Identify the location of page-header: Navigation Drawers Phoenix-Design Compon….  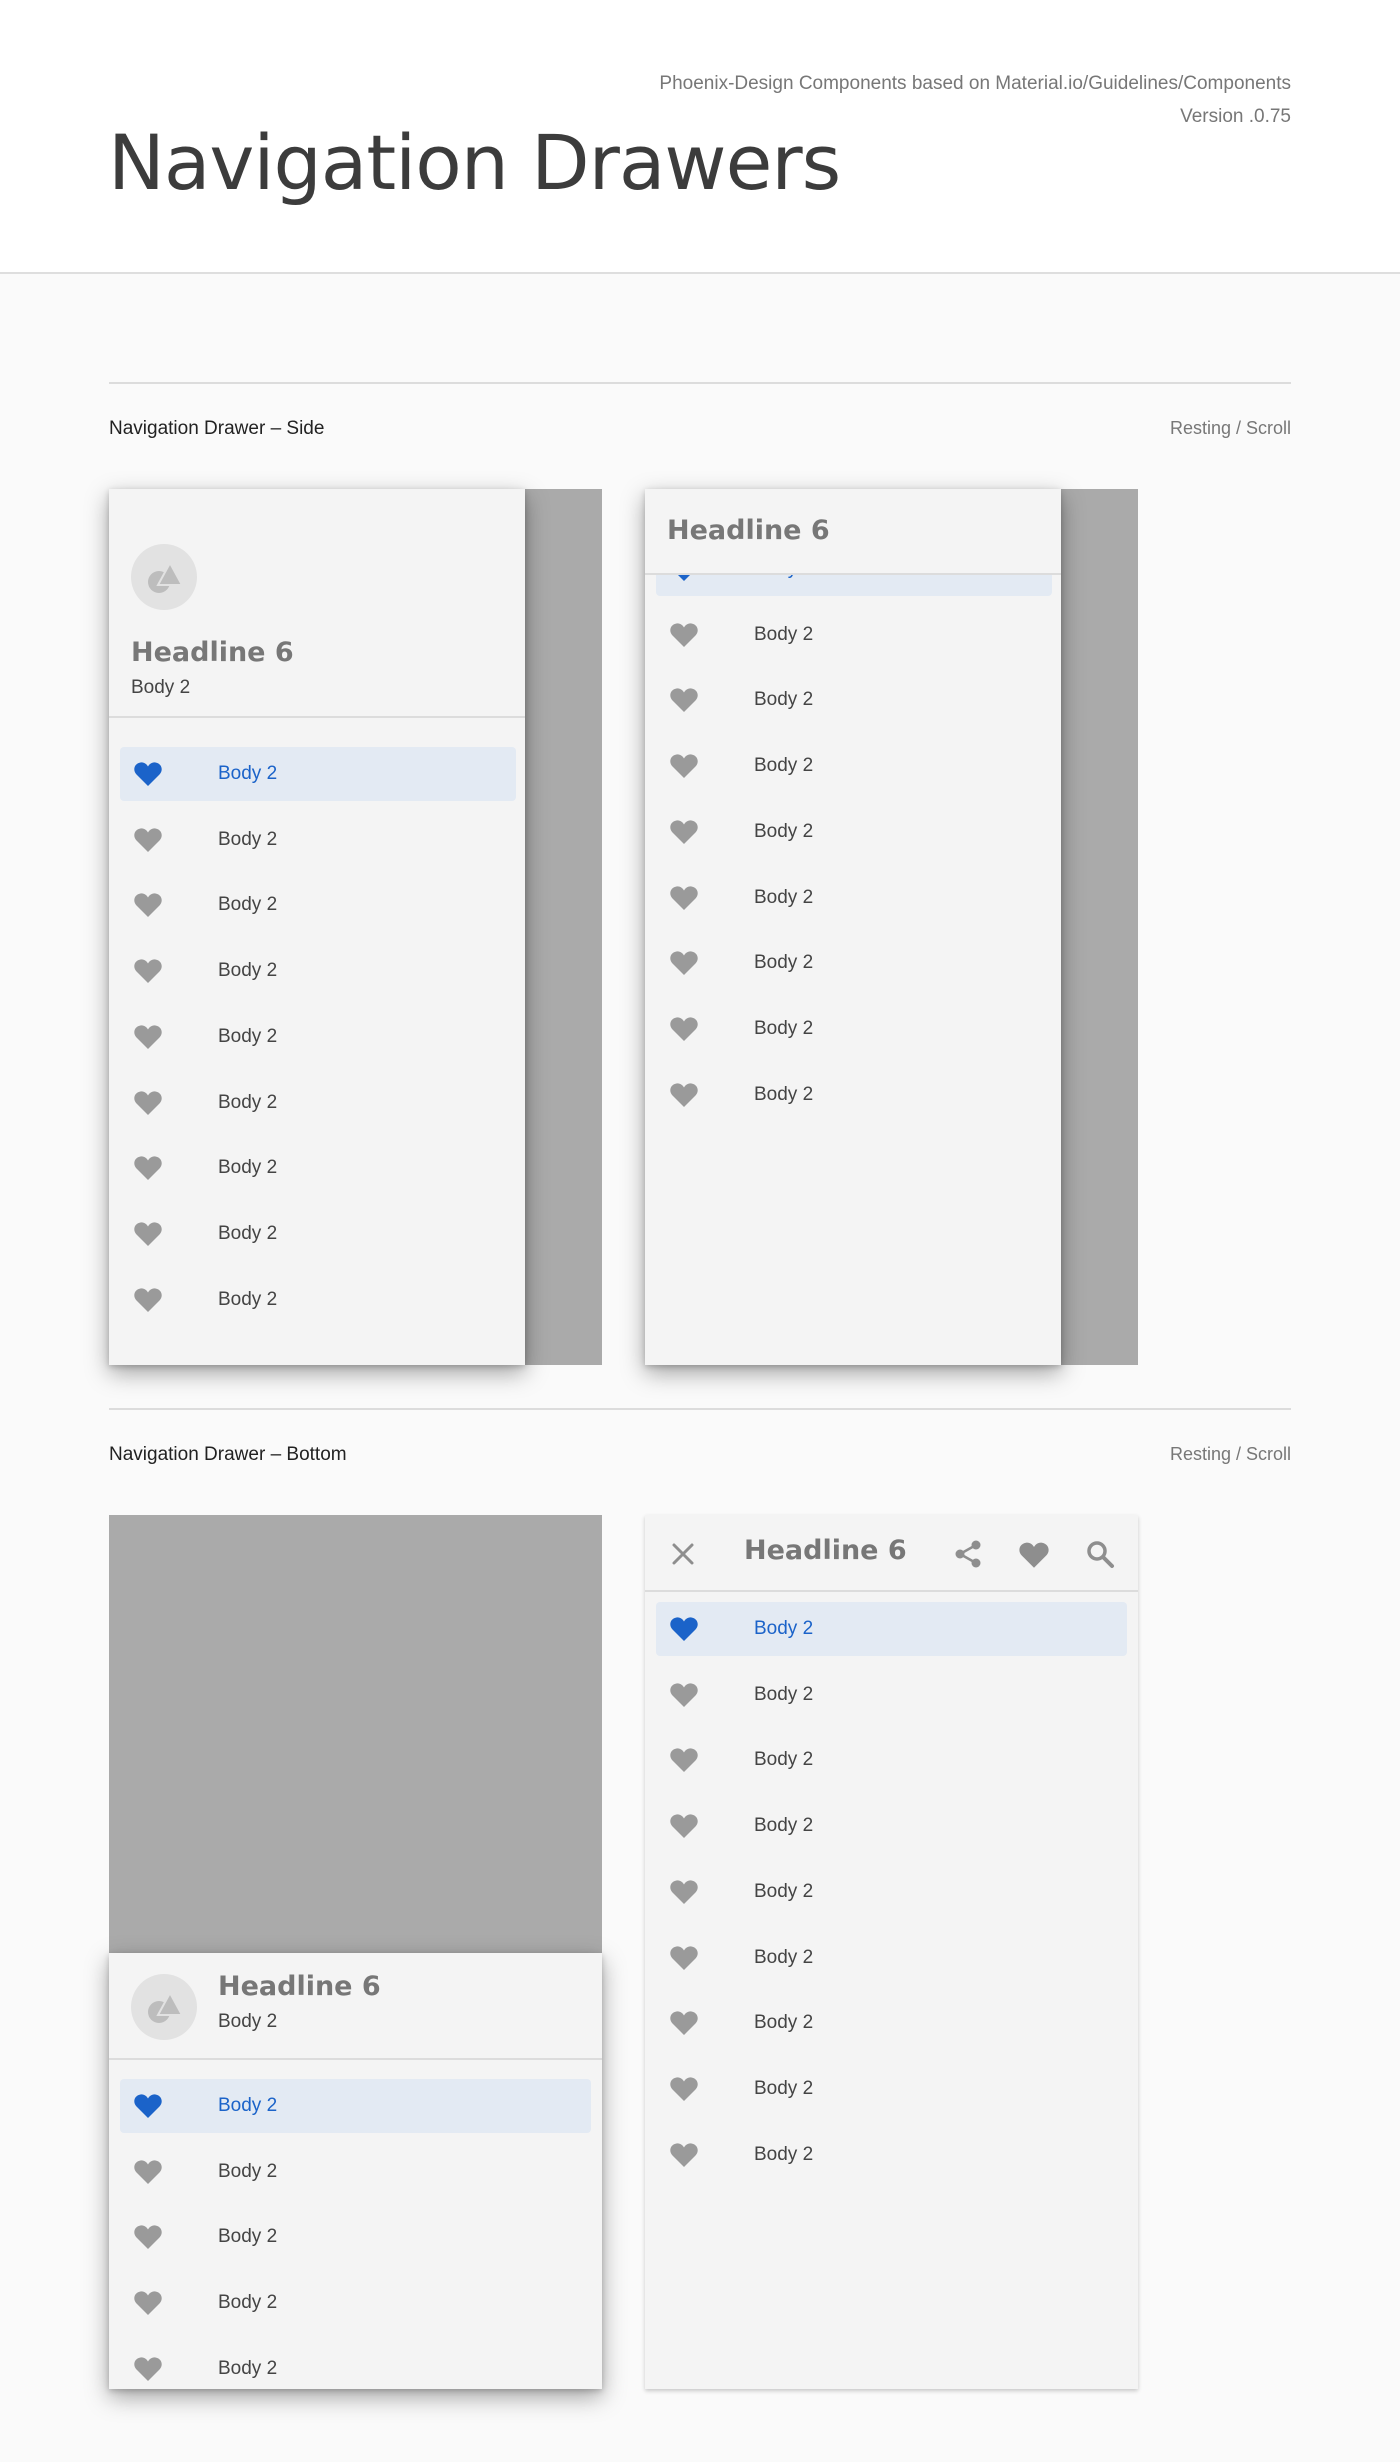
(700, 137).